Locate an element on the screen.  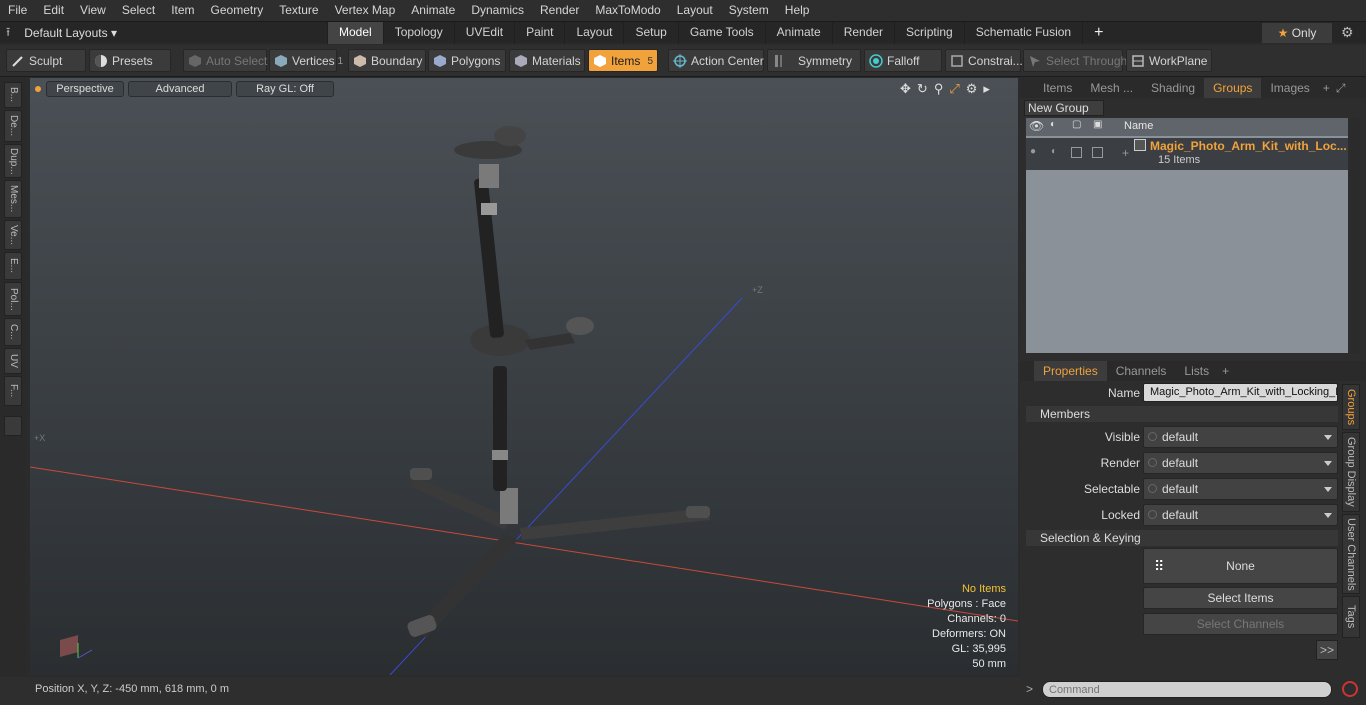
tab-scripting: Scripting is located at coordinates (929, 33).